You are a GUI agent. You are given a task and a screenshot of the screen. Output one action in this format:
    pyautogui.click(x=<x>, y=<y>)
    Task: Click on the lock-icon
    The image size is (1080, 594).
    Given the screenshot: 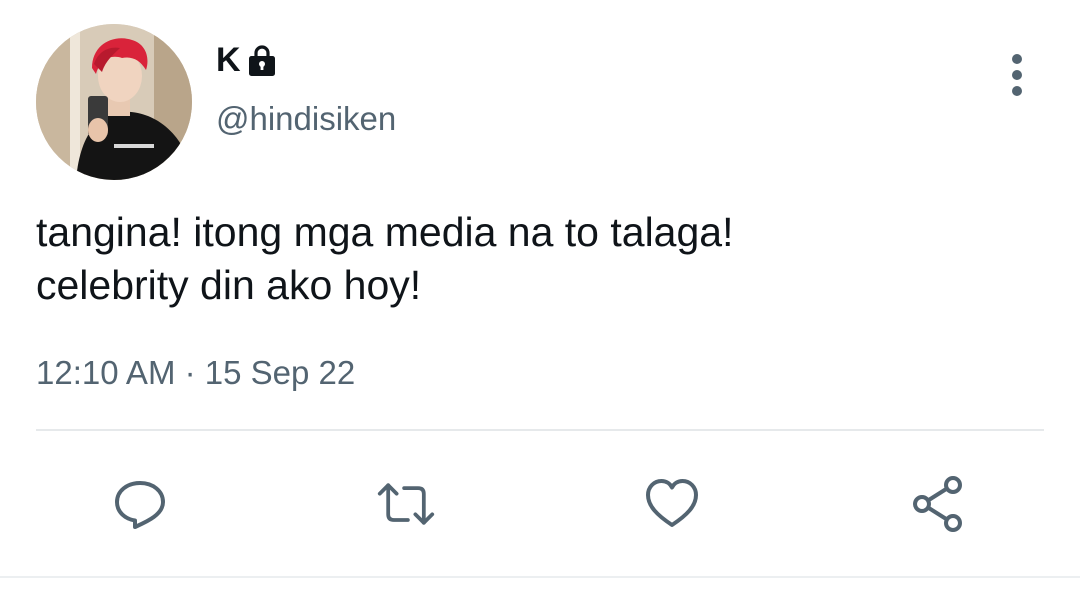 What is the action you would take?
    pyautogui.click(x=262, y=60)
    